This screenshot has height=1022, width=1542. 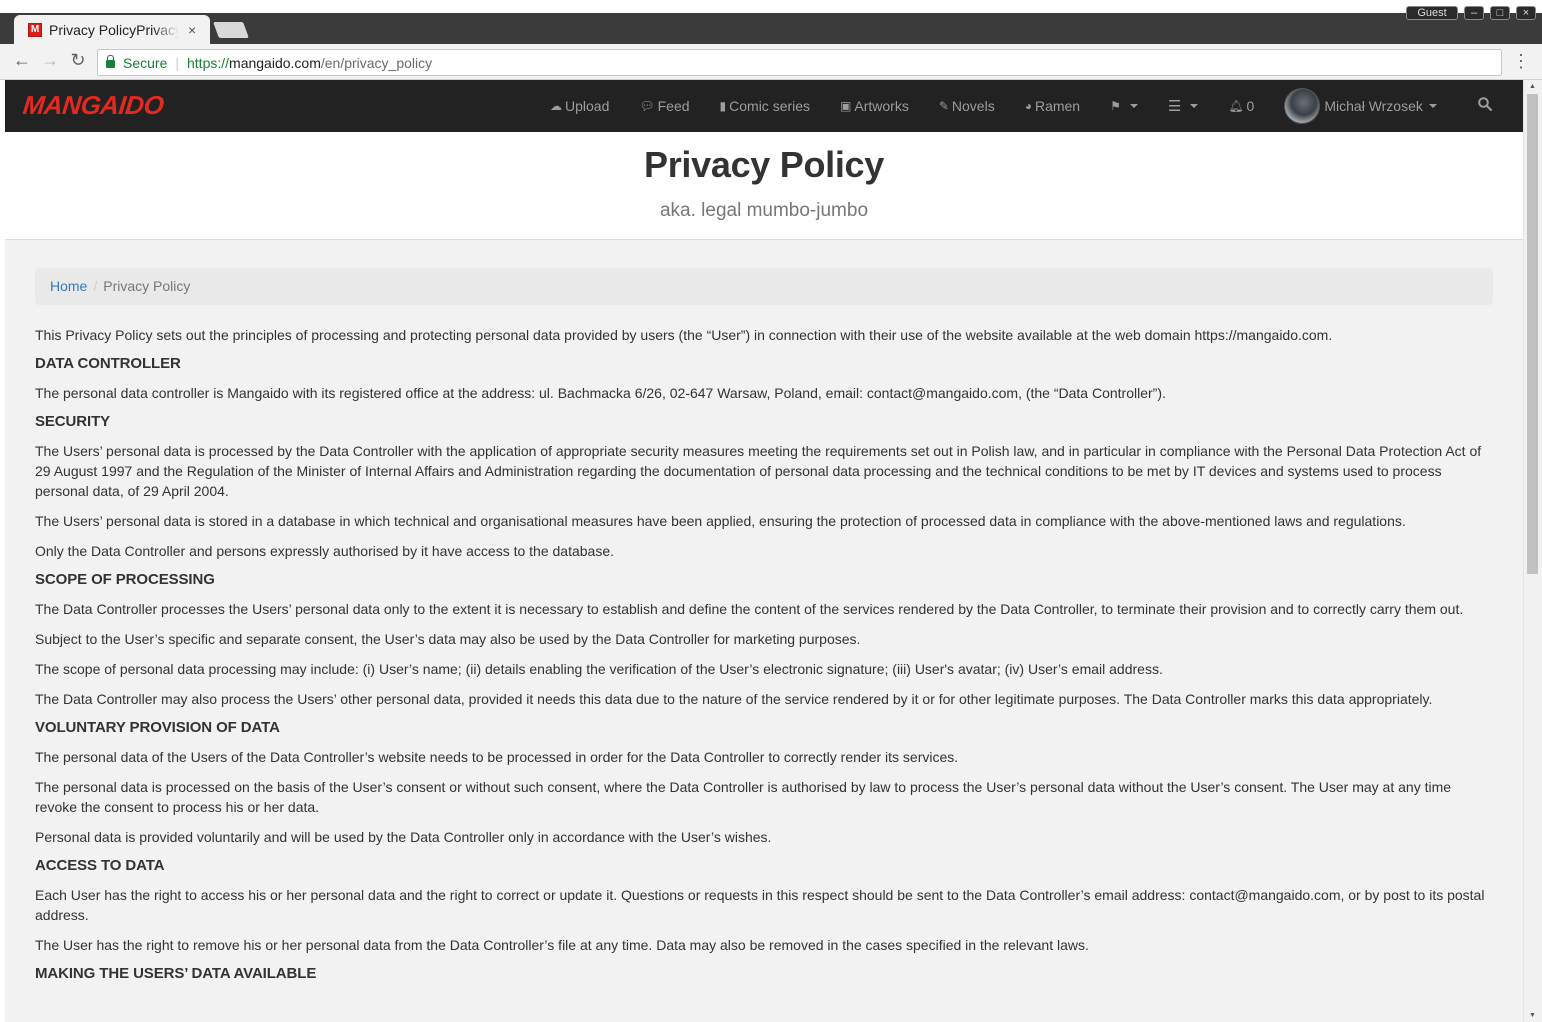 What do you see at coordinates (231, 30) in the screenshot?
I see `new-tab-button` at bounding box center [231, 30].